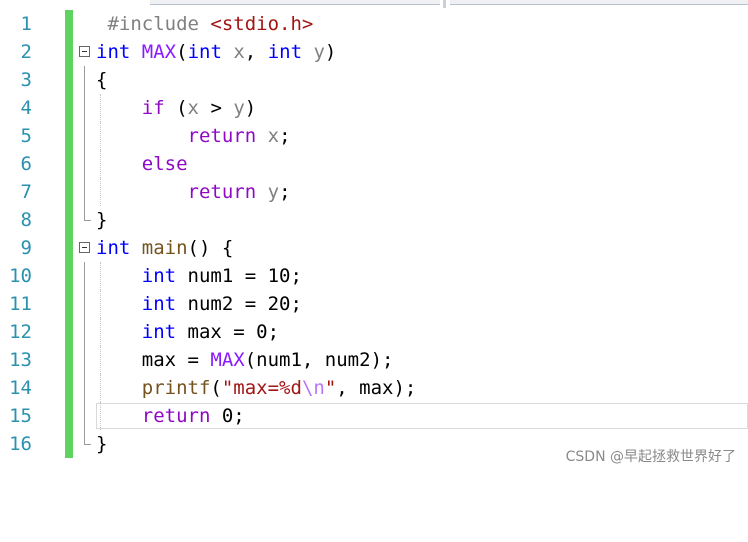  Describe the element at coordinates (412, 416) in the screenshot. I see `code-line-15: return 0;` at that location.